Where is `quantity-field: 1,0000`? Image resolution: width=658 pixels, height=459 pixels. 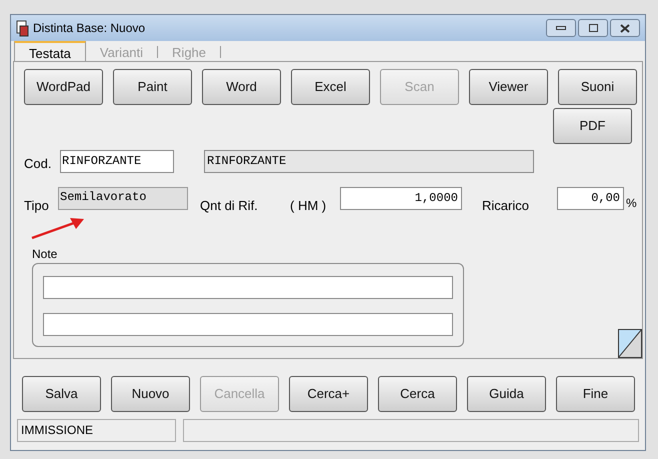
quantity-field: 1,0000 is located at coordinates (401, 198).